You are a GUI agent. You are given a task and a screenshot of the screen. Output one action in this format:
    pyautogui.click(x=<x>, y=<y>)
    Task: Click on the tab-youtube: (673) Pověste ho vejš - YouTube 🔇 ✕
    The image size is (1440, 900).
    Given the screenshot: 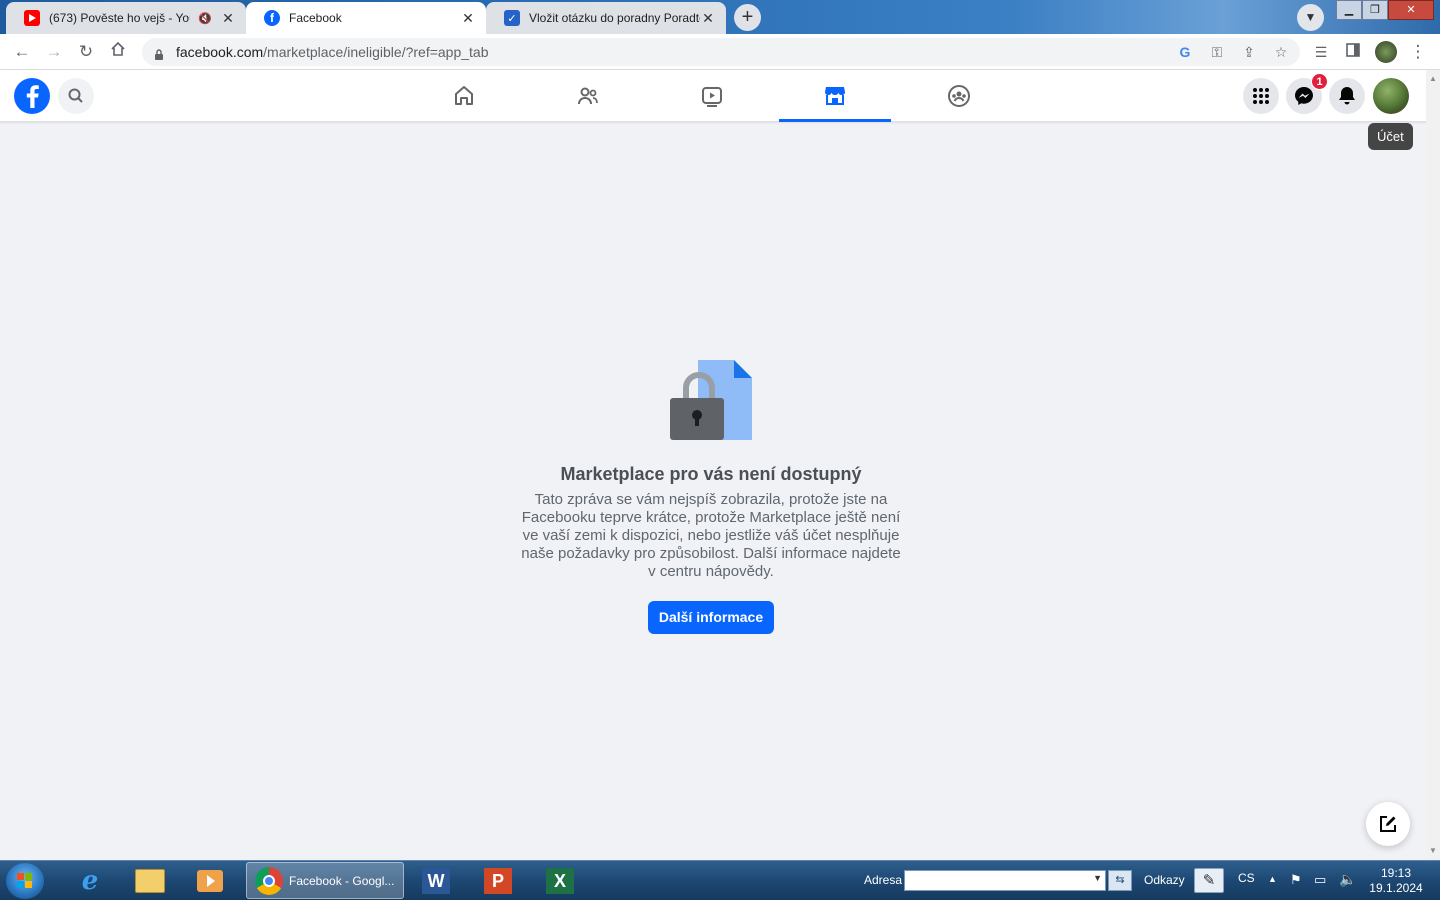 What is the action you would take?
    pyautogui.click(x=126, y=18)
    